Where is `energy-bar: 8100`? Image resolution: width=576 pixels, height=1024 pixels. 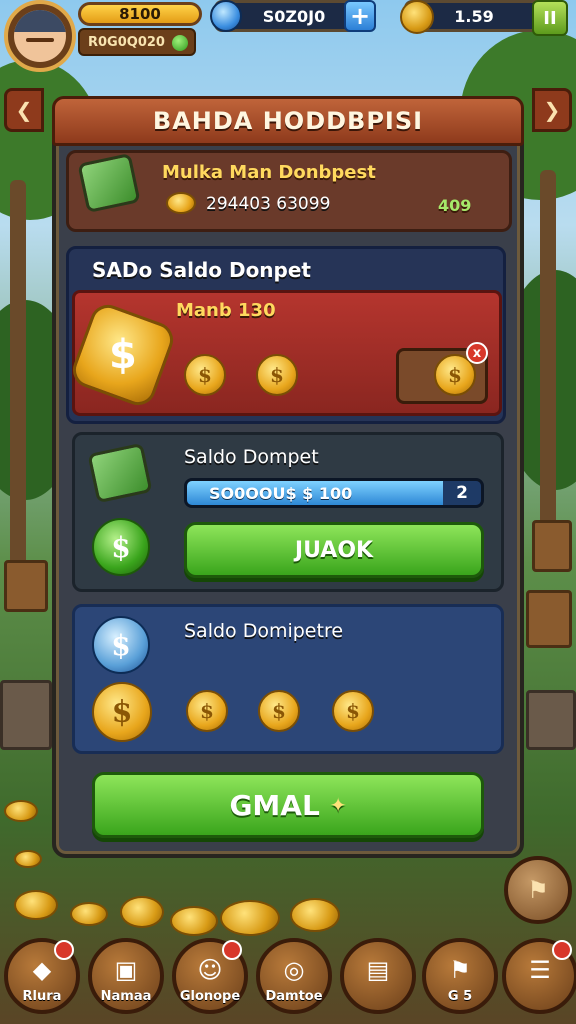
energy-bar: 8100 is located at coordinates (140, 14).